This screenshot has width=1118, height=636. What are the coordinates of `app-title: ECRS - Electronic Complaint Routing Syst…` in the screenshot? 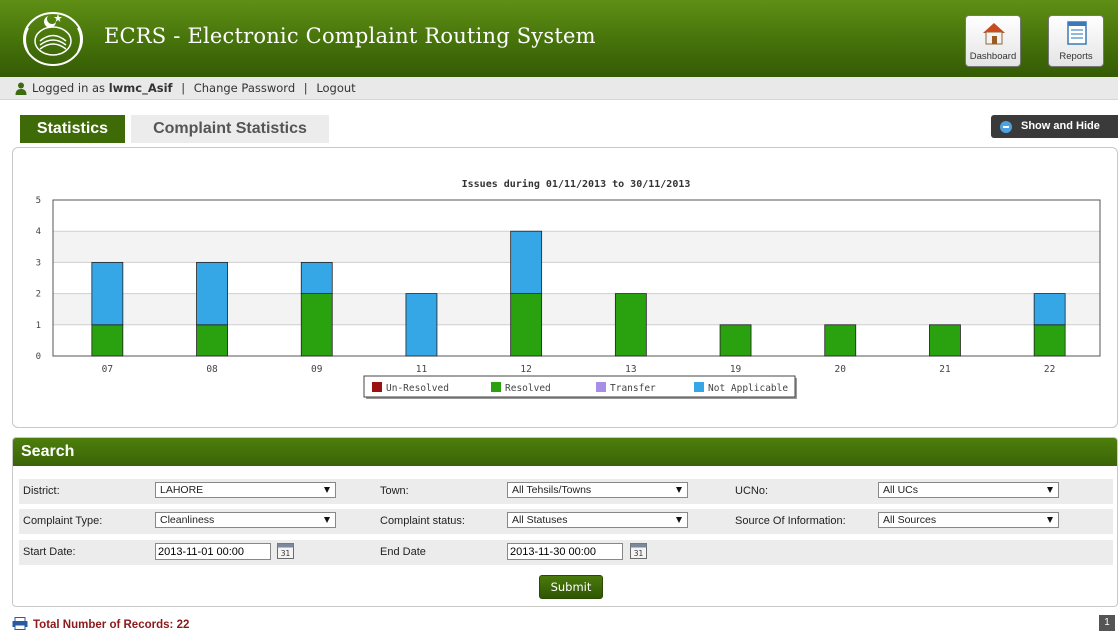 It's located at (350, 36).